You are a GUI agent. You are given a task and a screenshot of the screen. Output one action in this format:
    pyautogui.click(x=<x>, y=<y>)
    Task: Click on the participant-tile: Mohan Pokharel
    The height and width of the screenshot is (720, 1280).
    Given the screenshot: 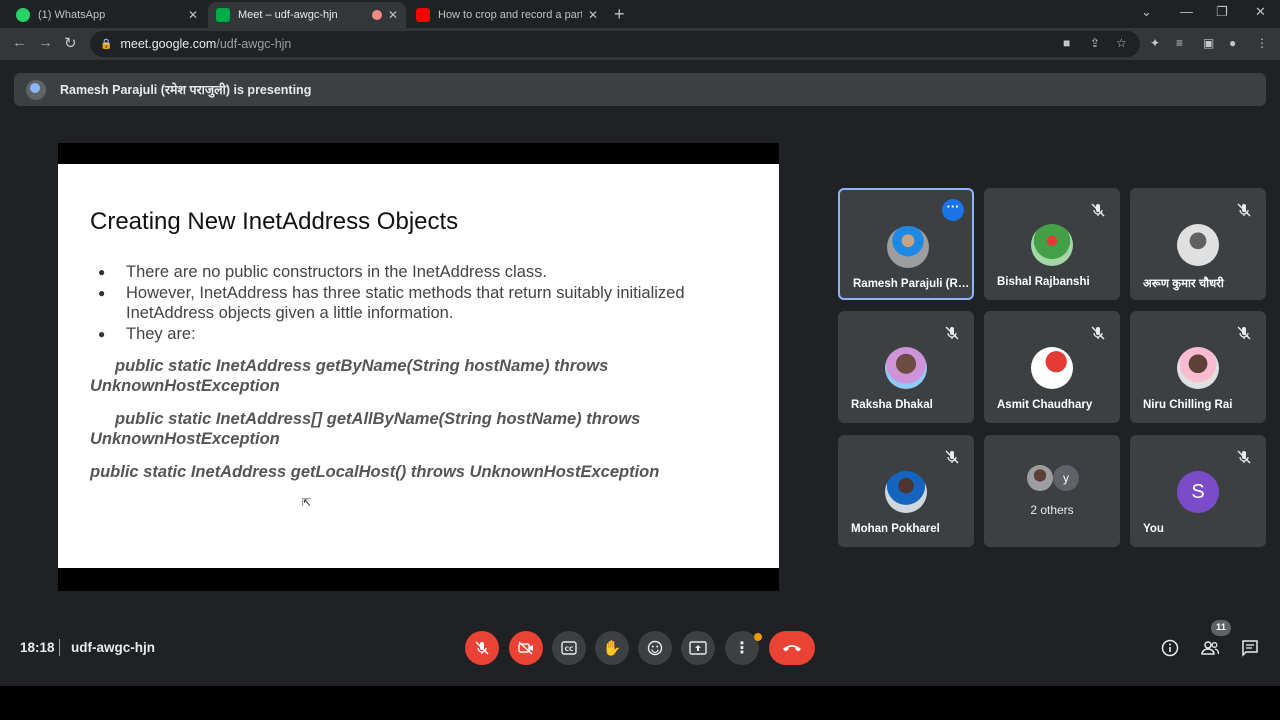 What is the action you would take?
    pyautogui.click(x=906, y=491)
    